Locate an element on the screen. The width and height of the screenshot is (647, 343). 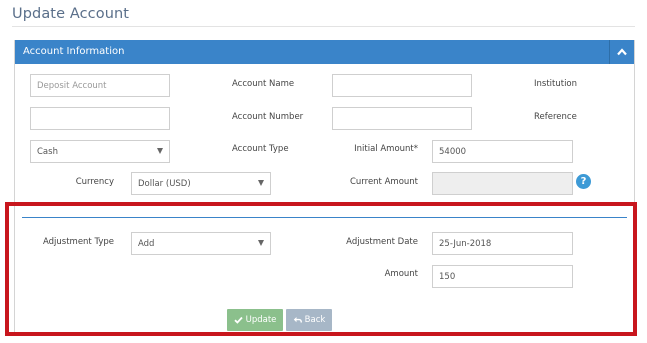
help-icon: ? is located at coordinates (583, 181).